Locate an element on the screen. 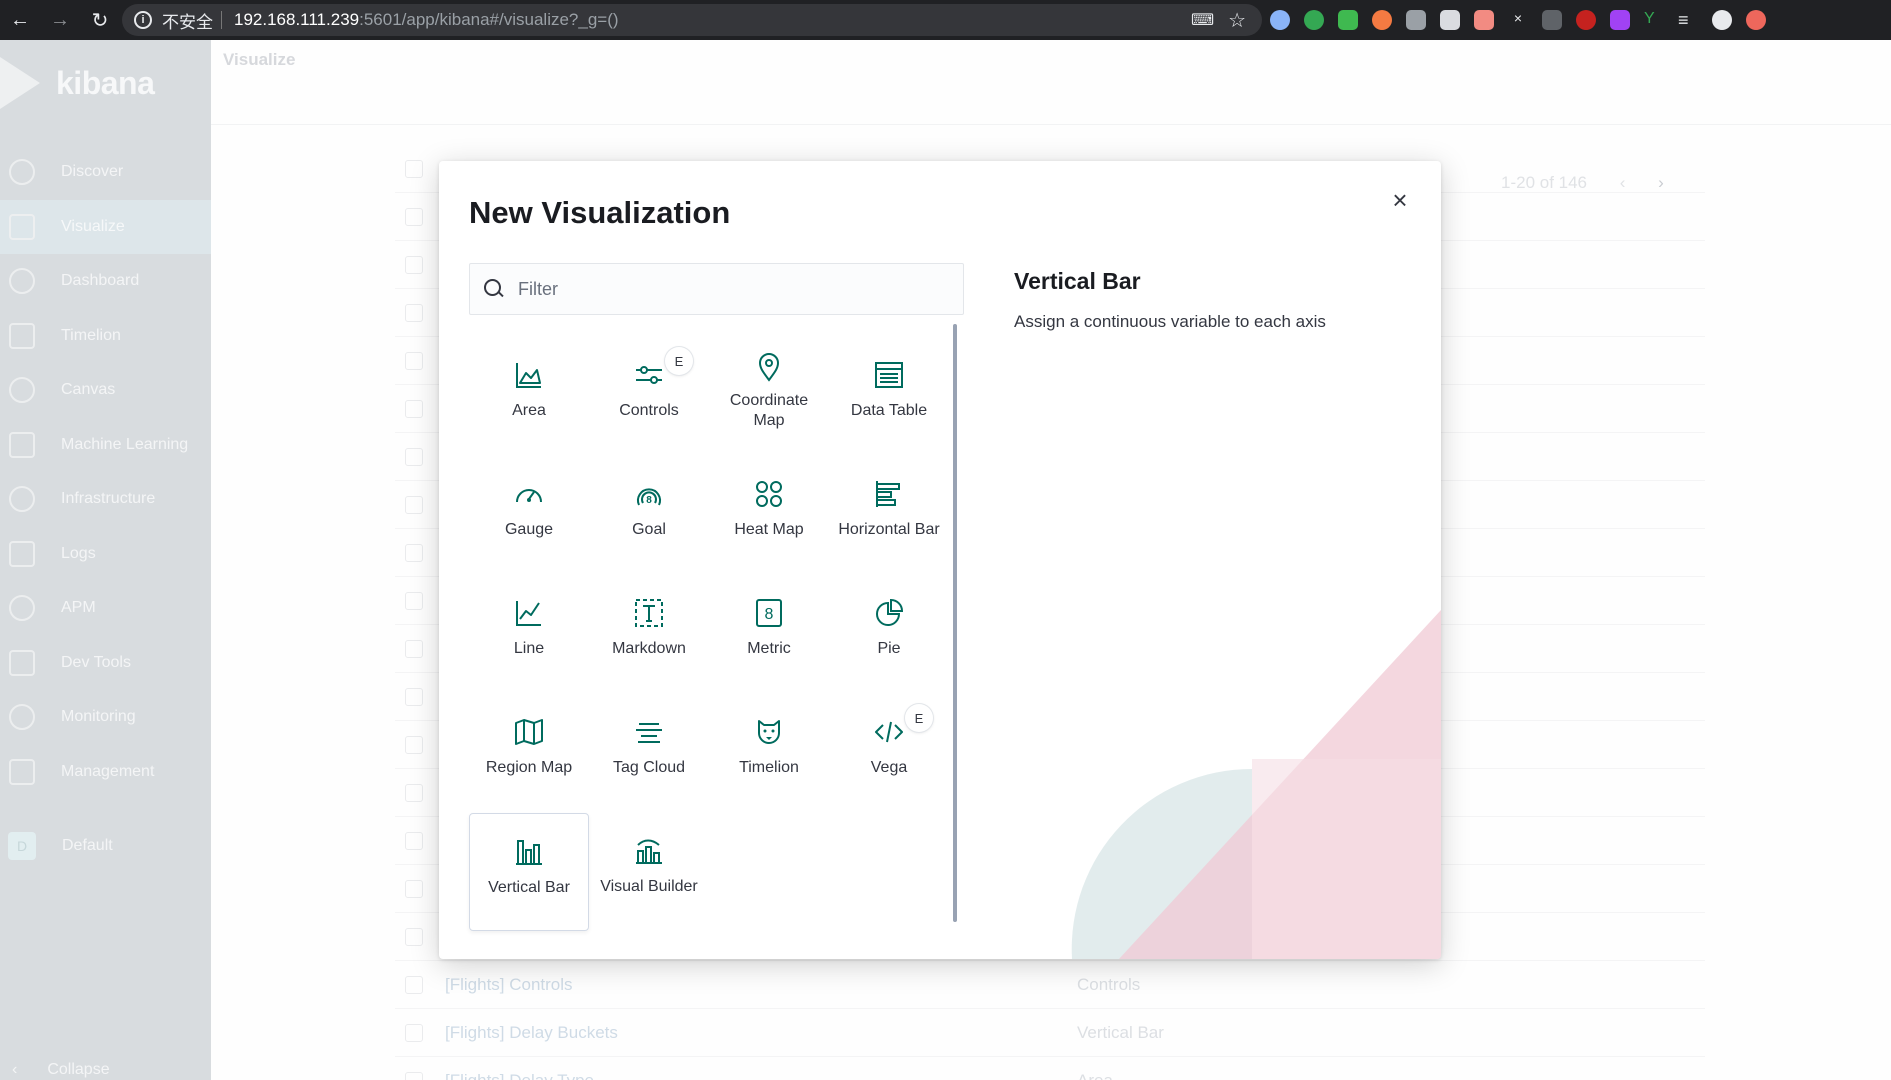 This screenshot has height=1080, width=1891. logs-icon is located at coordinates (22, 554).